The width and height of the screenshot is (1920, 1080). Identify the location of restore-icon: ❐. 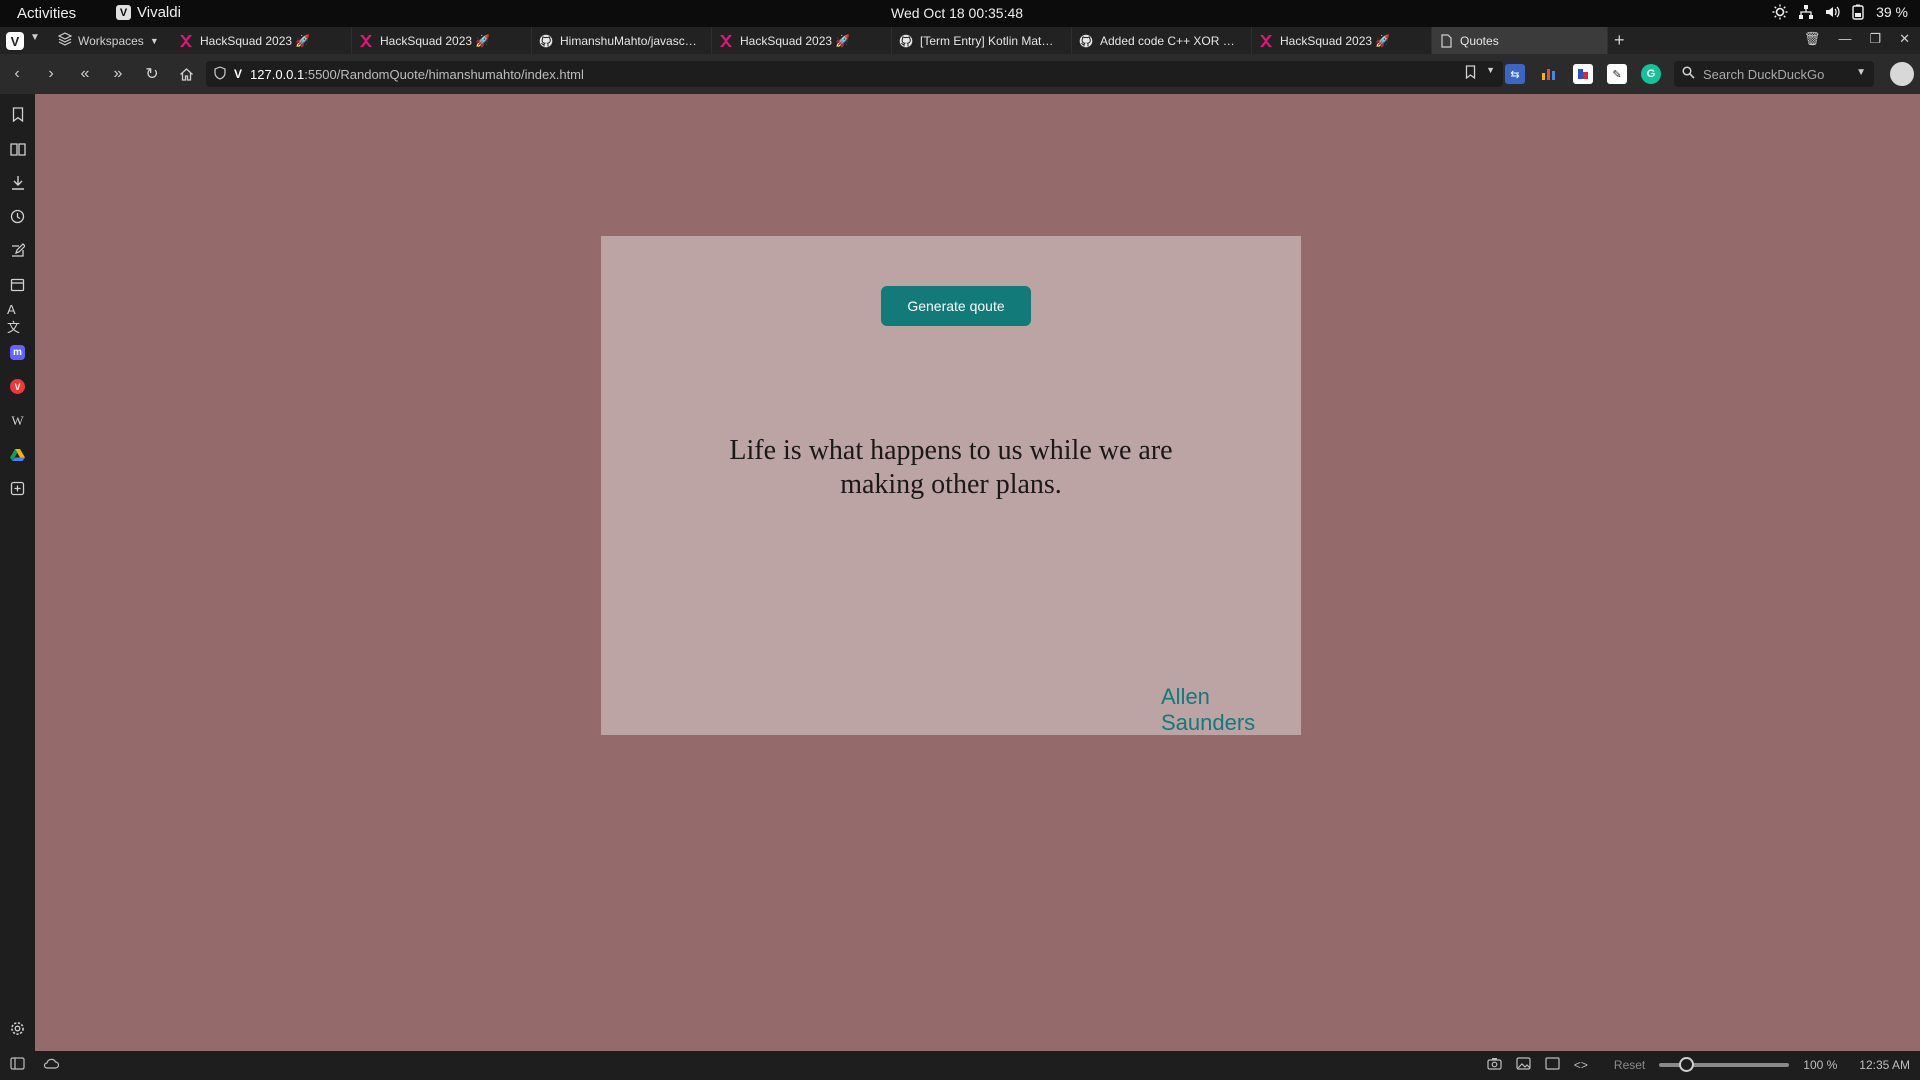
(1875, 39).